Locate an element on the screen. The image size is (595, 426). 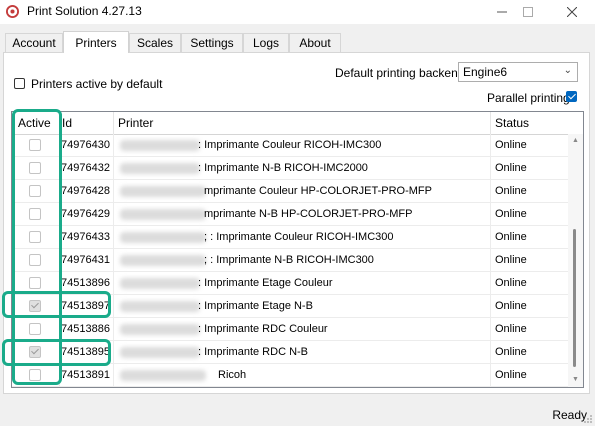
printer-name-text: : Imprimante Etage Couleur is located at coordinates (265, 283).